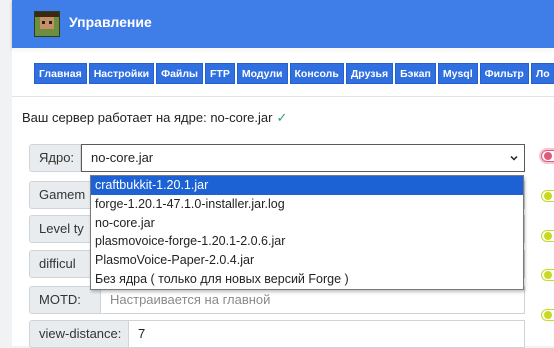 This screenshot has width=554, height=348. Describe the element at coordinates (282, 117) in the screenshot. I see `check-icon: ✓` at that location.